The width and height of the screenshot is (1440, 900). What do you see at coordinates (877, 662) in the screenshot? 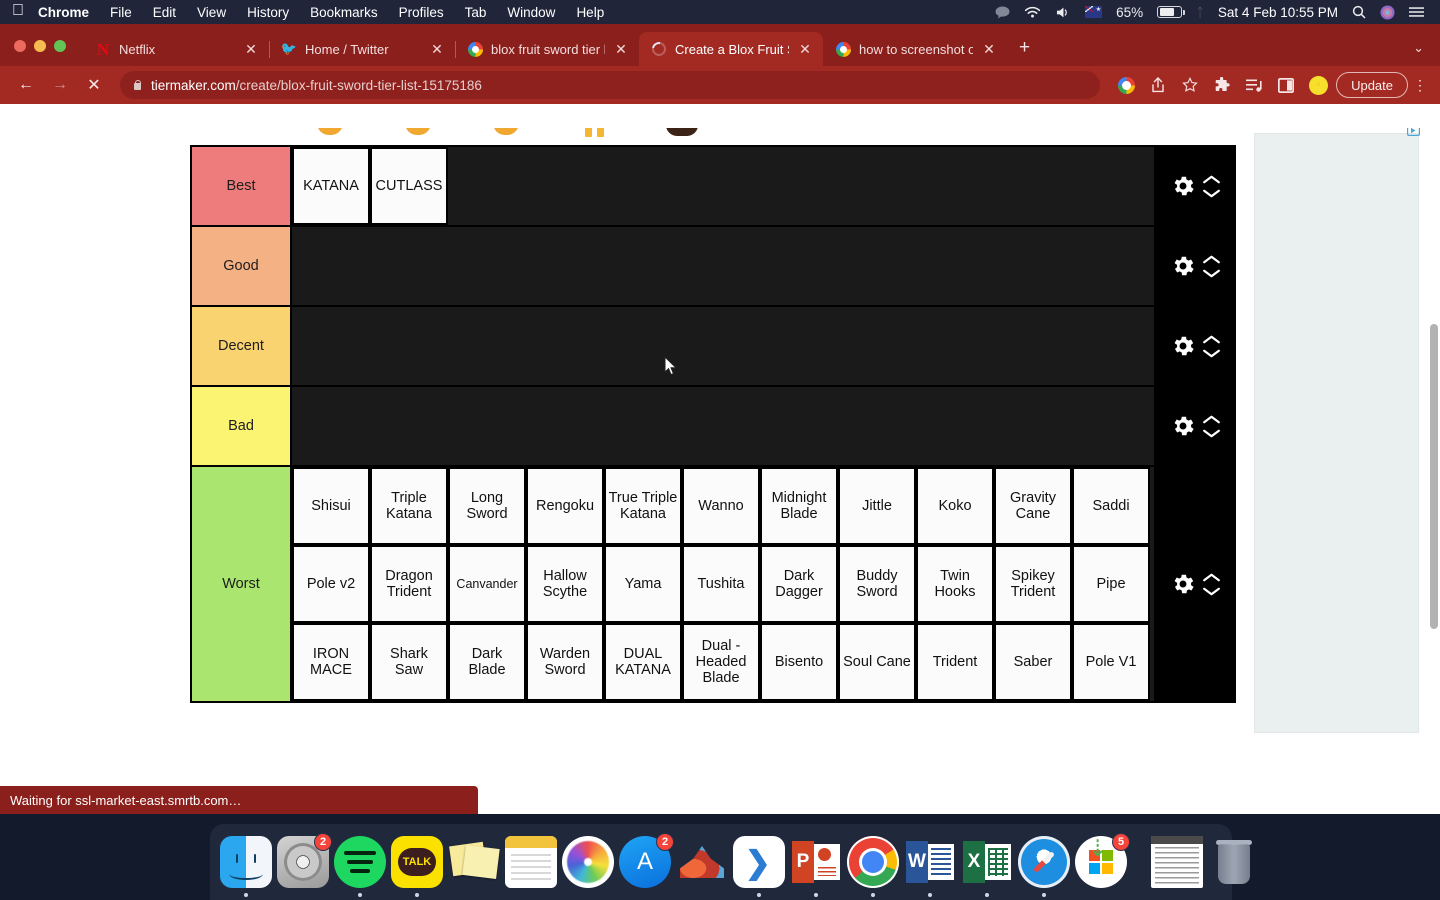
I see `tier-item: Soul Cane` at bounding box center [877, 662].